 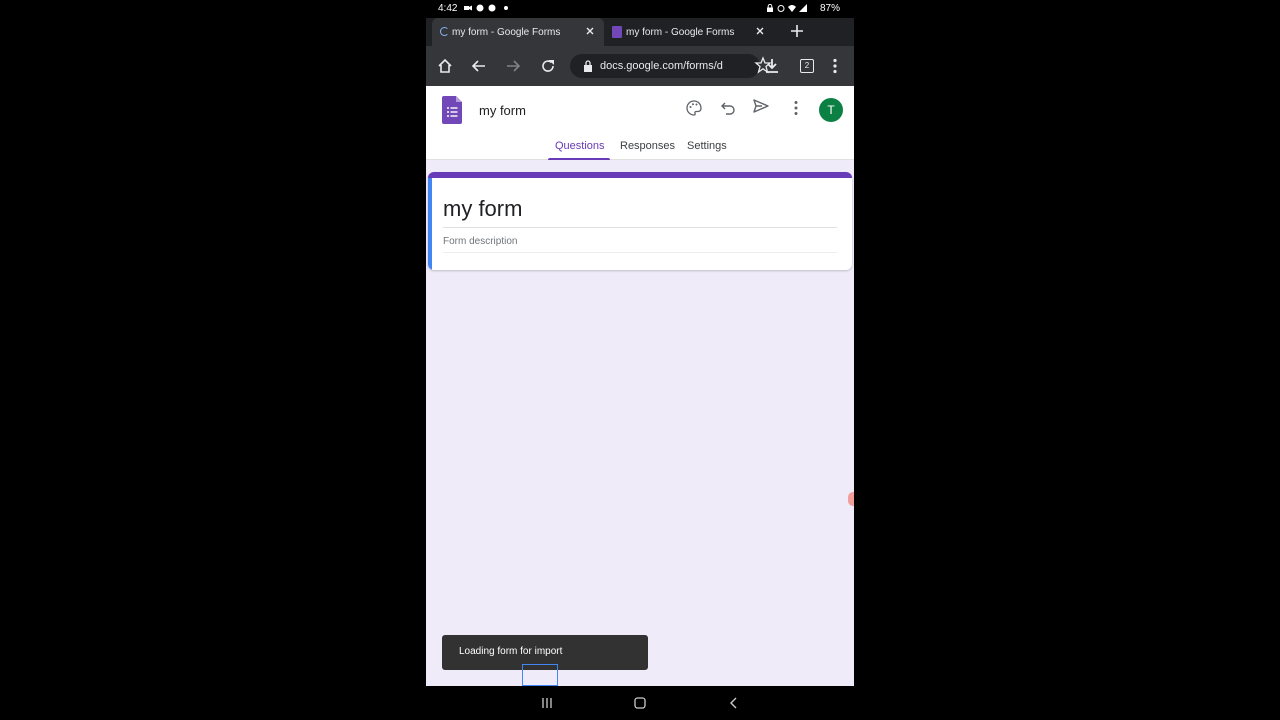 What do you see at coordinates (647, 146) in the screenshot?
I see `tab-responses: Responses` at bounding box center [647, 146].